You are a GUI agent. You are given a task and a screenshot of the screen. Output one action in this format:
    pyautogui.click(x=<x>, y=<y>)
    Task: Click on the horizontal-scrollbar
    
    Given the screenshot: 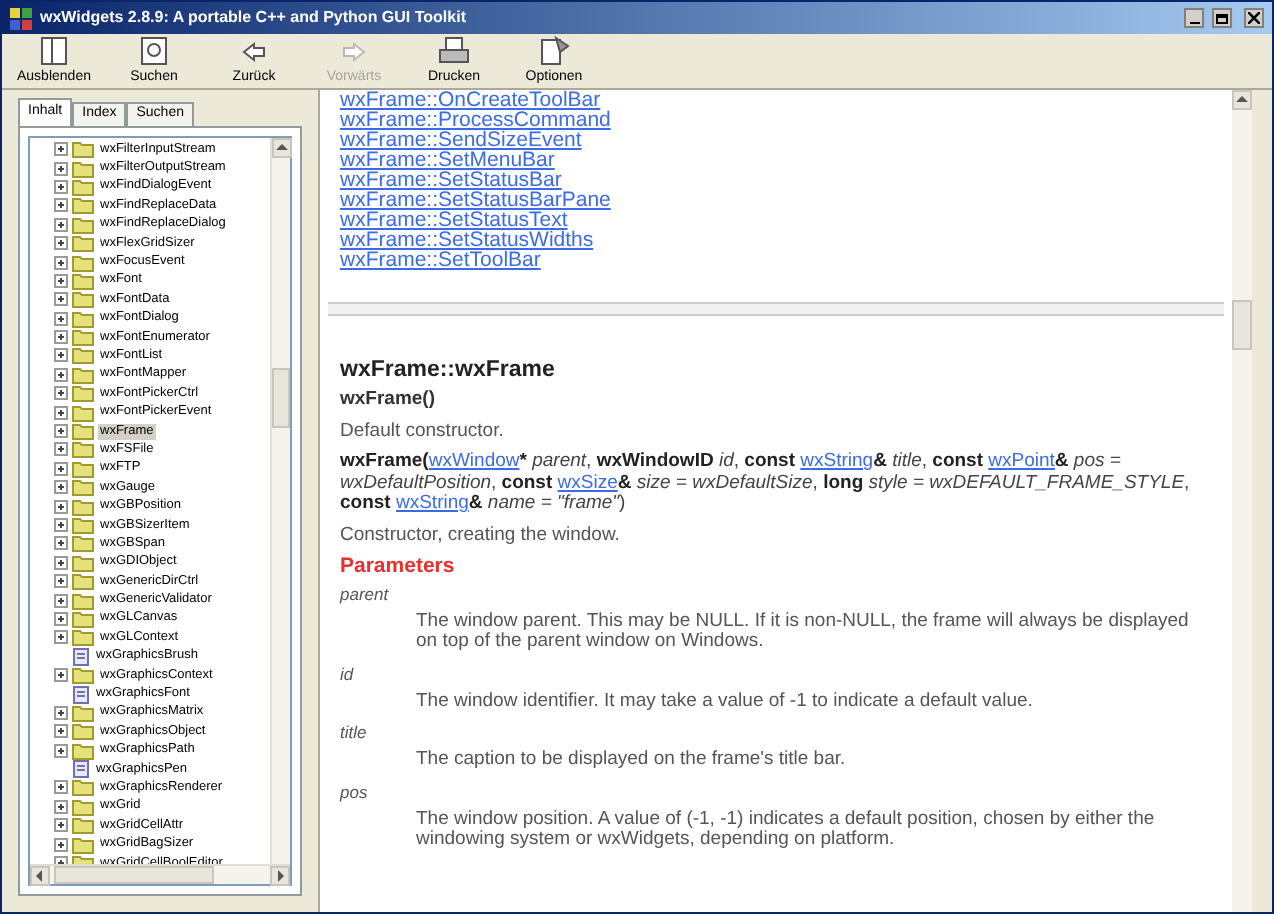 What is the action you would take?
    pyautogui.click(x=160, y=874)
    